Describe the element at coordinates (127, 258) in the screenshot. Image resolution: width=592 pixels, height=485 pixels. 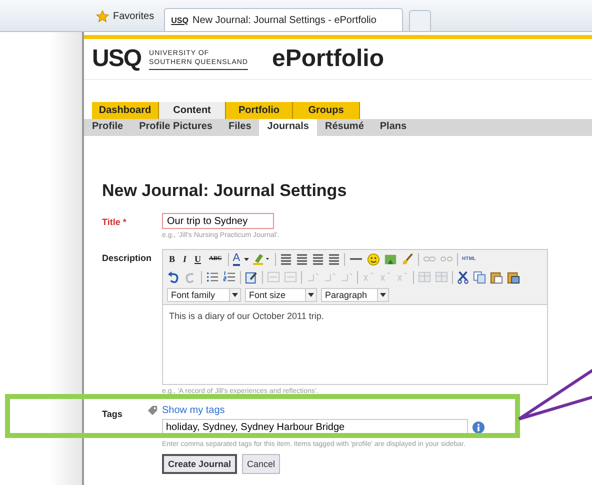
I see `description-label: Description` at that location.